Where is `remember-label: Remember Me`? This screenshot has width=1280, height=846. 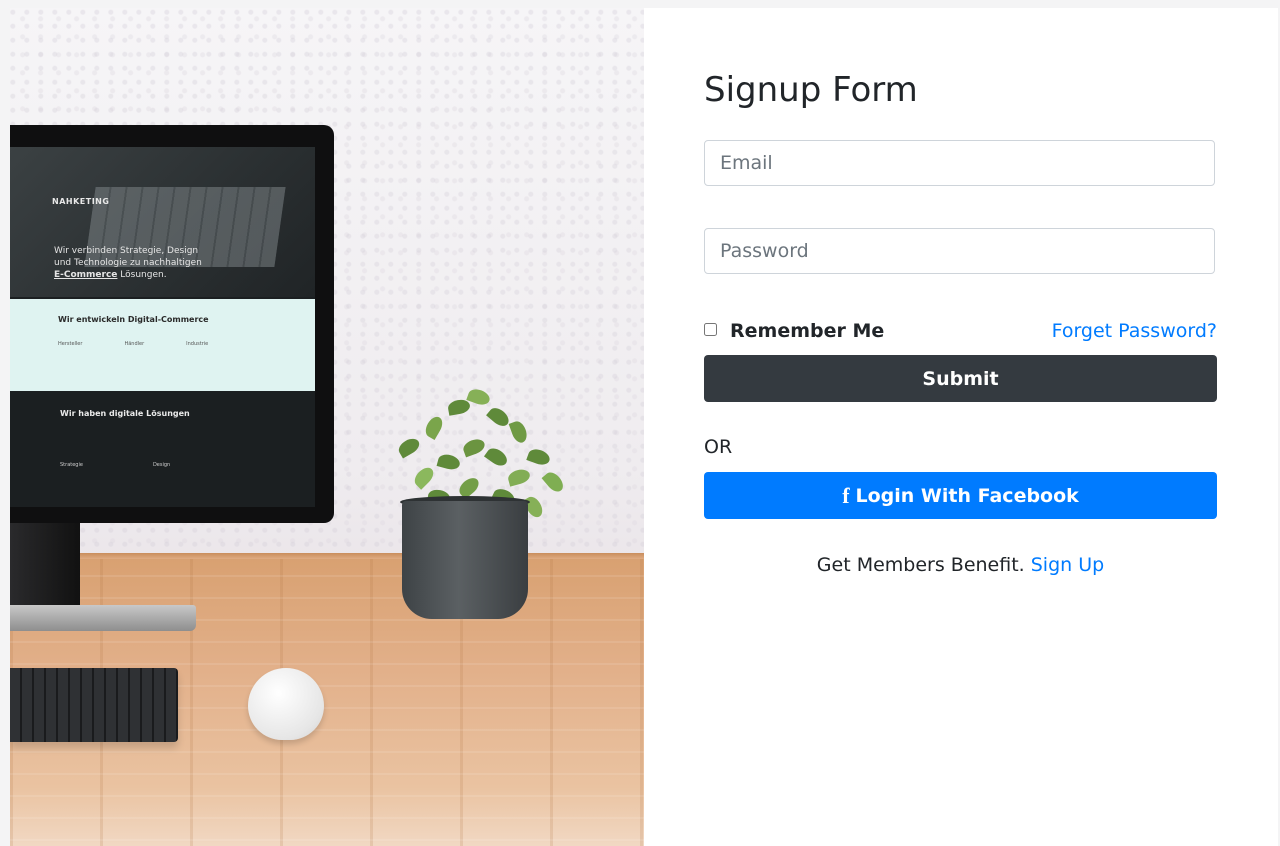
remember-label: Remember Me is located at coordinates (807, 331).